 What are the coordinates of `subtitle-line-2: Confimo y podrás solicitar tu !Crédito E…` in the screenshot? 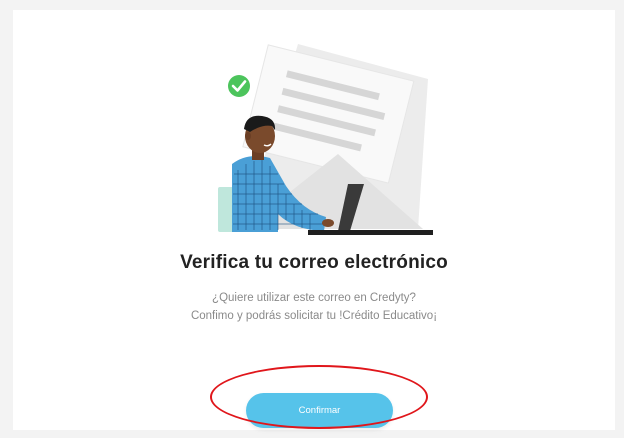 It's located at (314, 316).